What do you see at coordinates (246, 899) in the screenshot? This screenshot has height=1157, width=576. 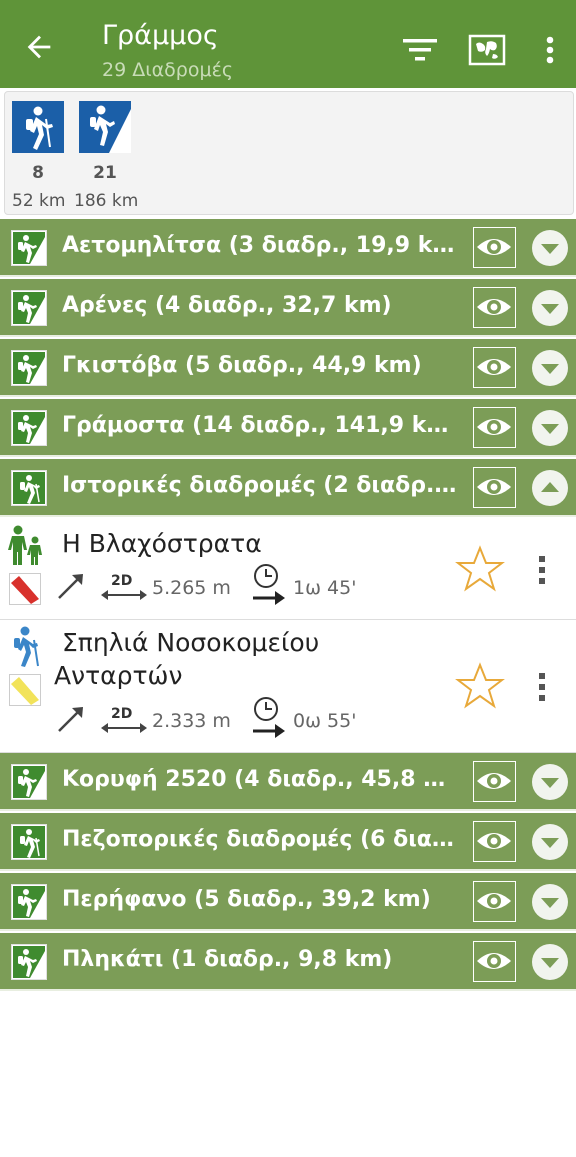 I see `group-label: Περήφανο (5 διαδρ., 39,2 km)` at bounding box center [246, 899].